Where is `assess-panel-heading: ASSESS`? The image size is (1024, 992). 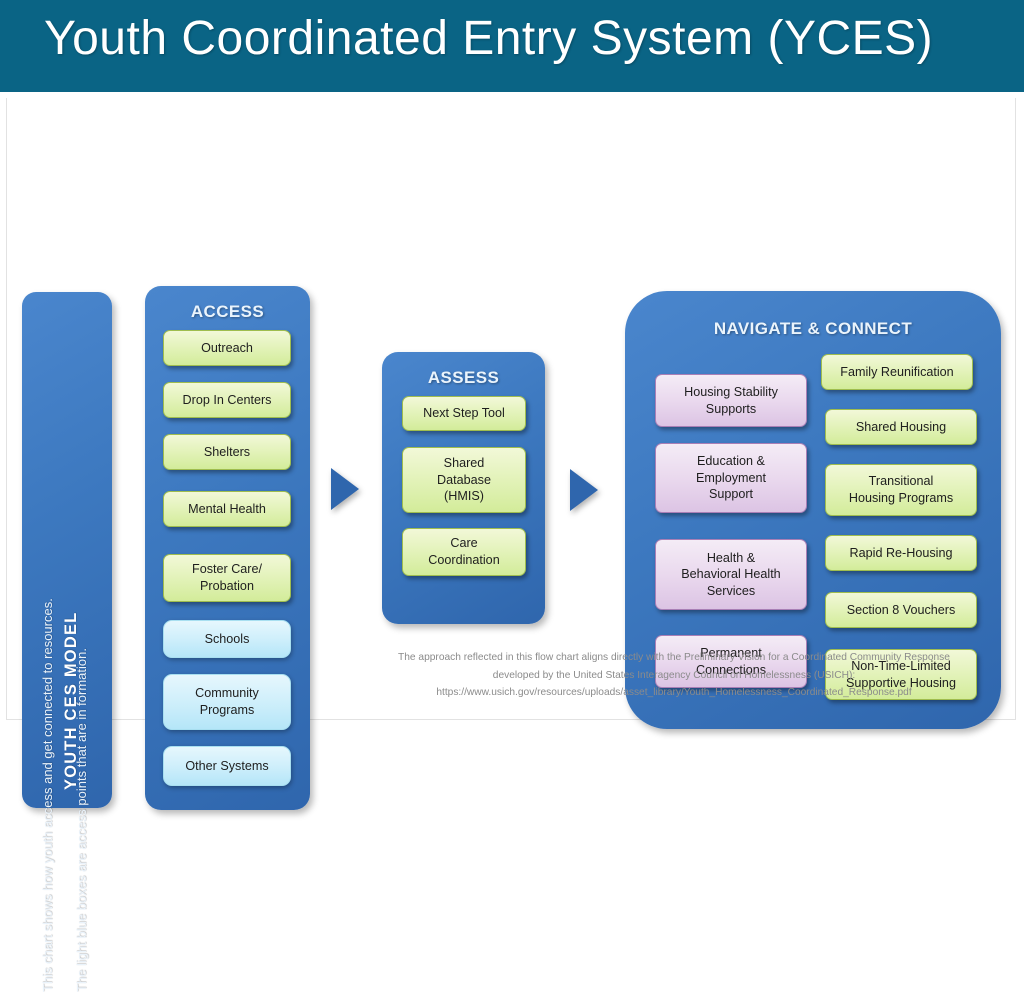
assess-panel-heading: ASSESS is located at coordinates (463, 377).